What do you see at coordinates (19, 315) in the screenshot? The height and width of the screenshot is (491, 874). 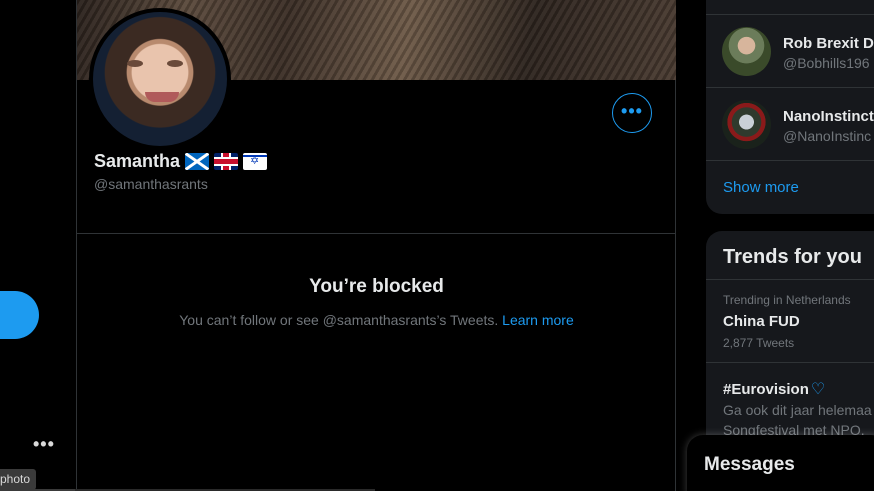 I see `tweet-button` at bounding box center [19, 315].